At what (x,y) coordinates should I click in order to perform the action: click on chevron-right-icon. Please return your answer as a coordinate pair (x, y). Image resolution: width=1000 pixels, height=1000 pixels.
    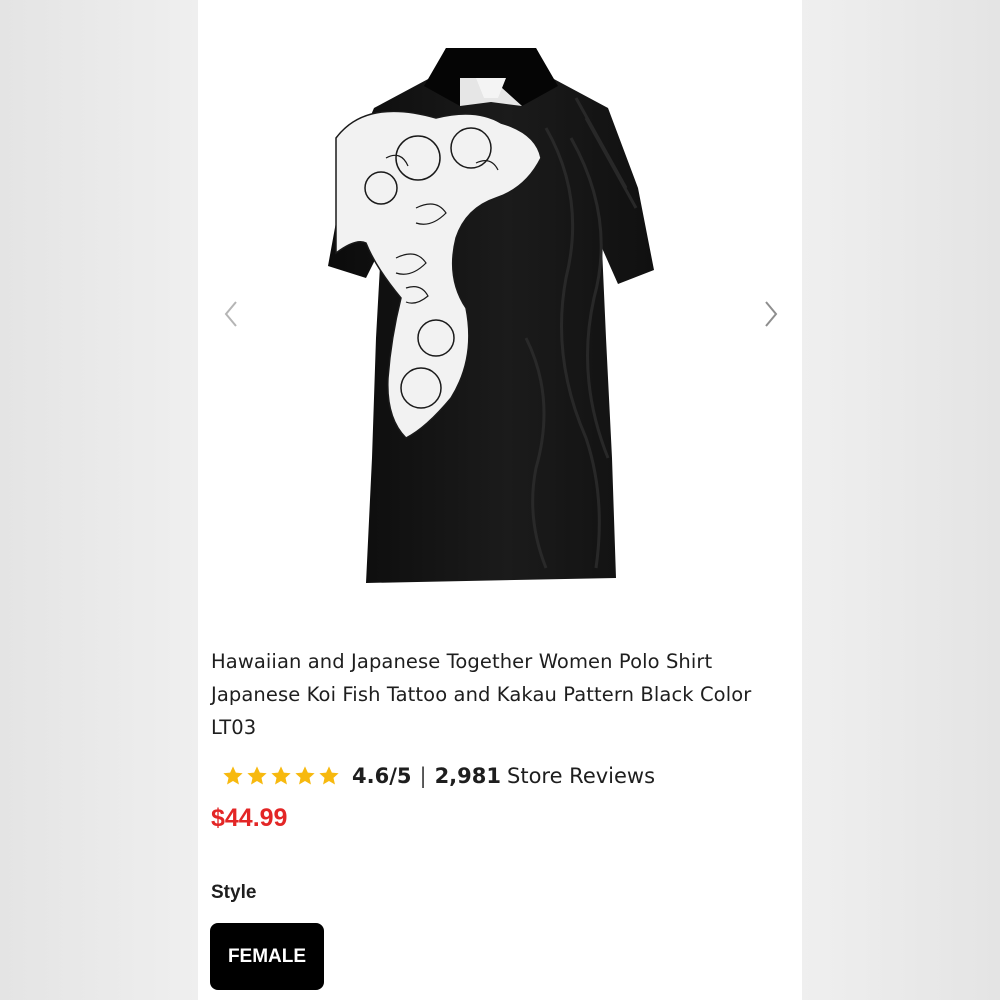
    Looking at the image, I should click on (771, 314).